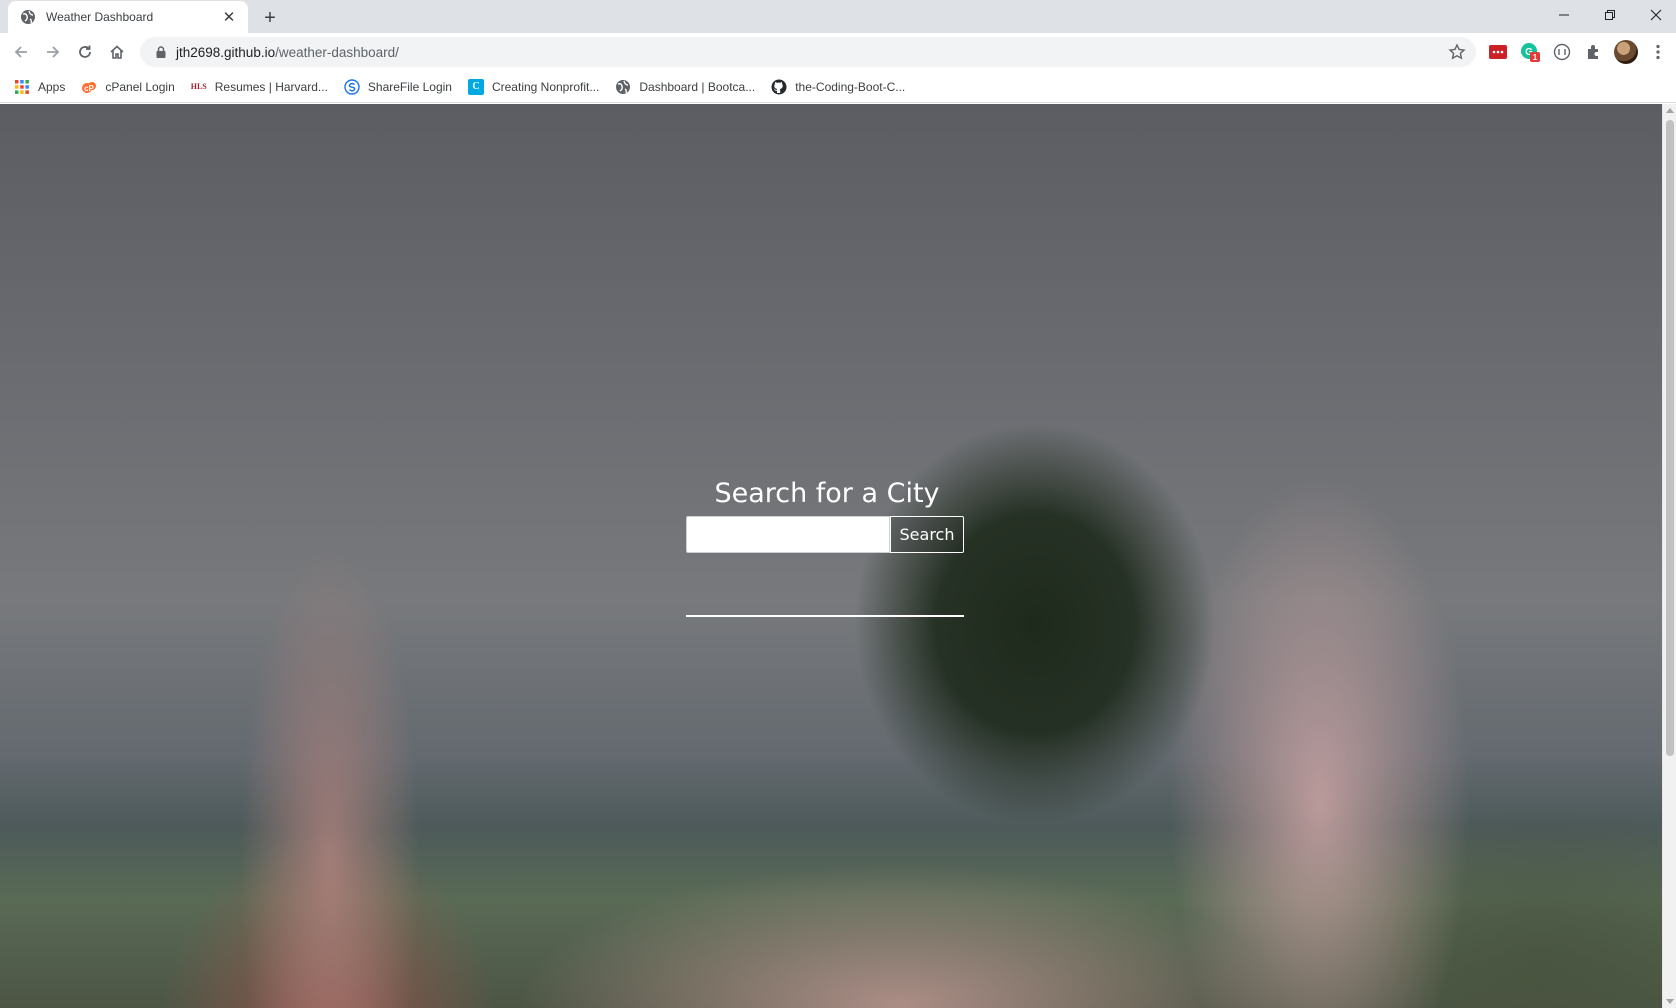  I want to click on lastpass-extension-button, so click(1498, 52).